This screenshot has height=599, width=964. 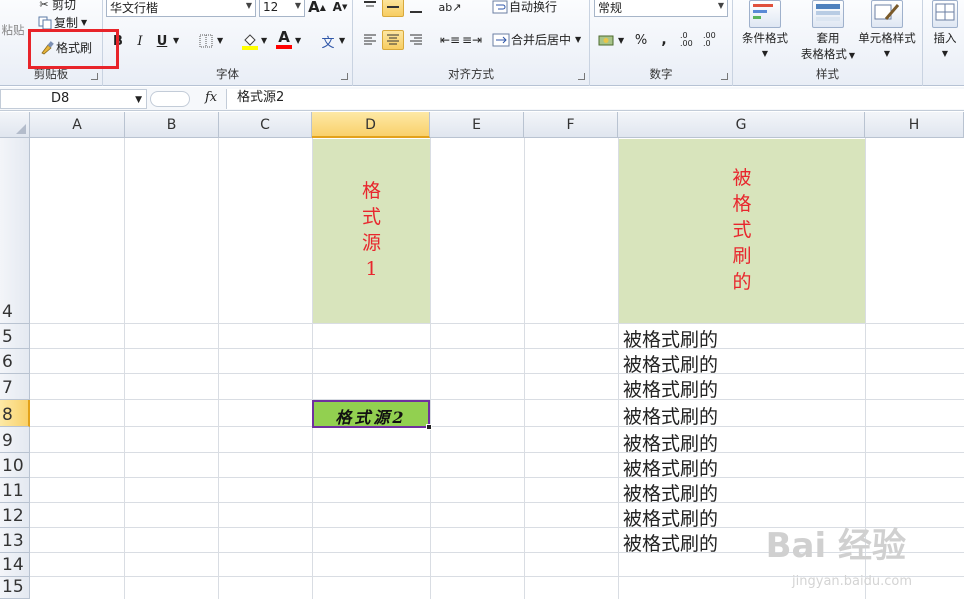 What do you see at coordinates (170, 99) in the screenshot?
I see `formula-bar-splitter` at bounding box center [170, 99].